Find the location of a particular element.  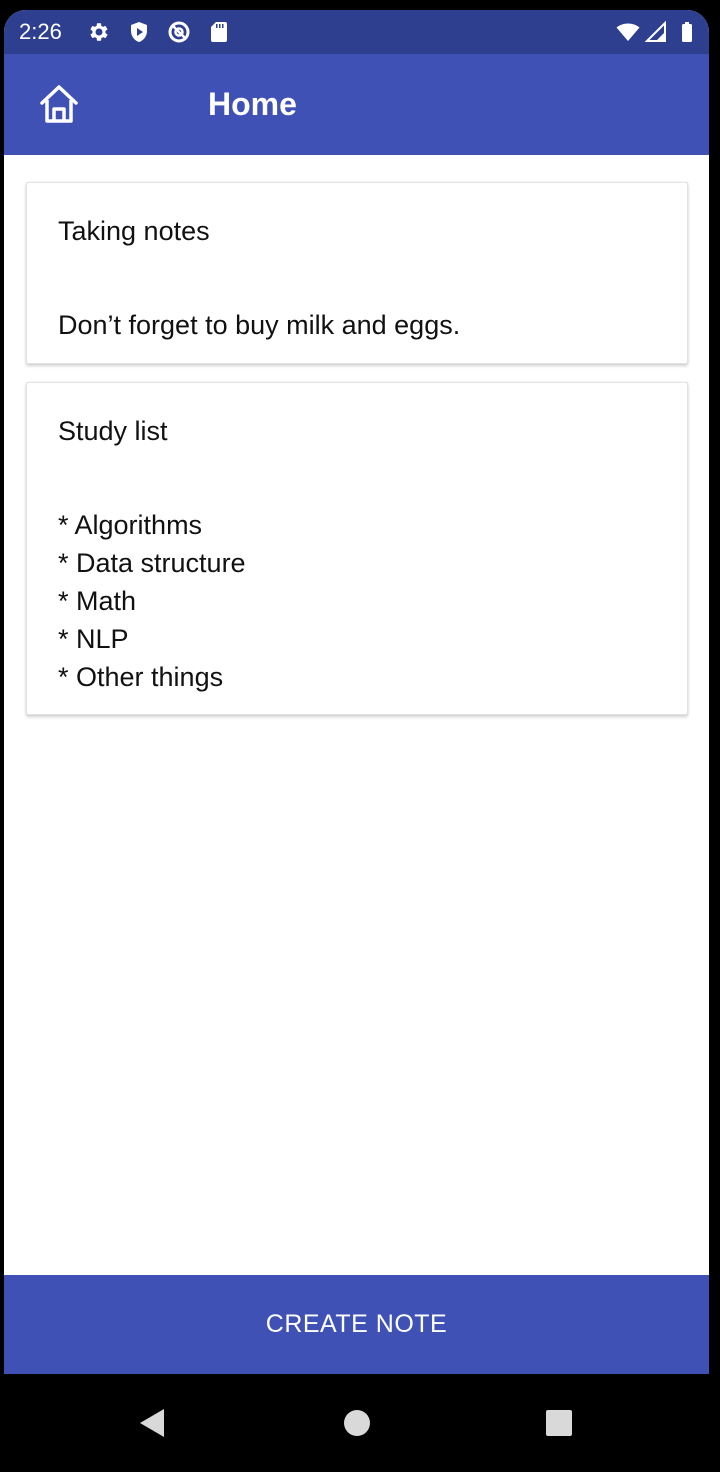

app-bar: Home is located at coordinates (356, 104).